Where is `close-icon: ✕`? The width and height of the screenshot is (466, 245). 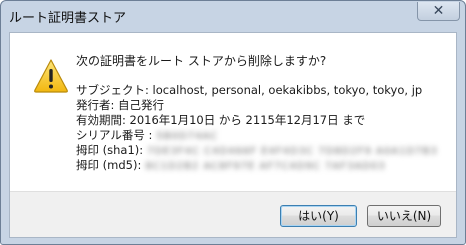
close-icon: ✕ is located at coordinates (438, 11).